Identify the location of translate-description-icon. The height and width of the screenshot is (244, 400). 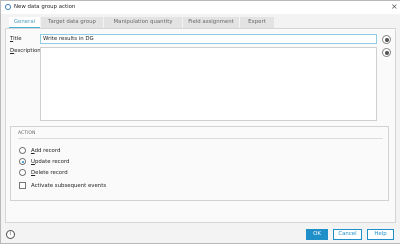
(386, 52).